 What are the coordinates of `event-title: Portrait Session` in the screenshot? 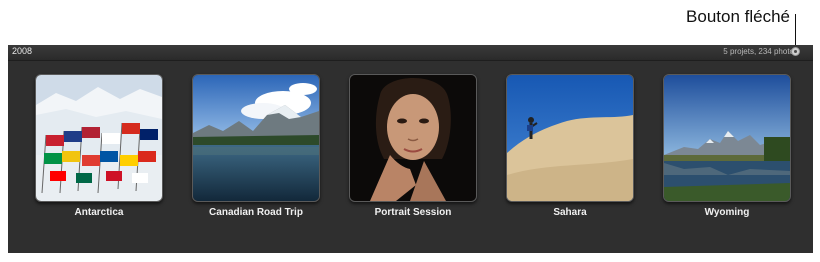 It's located at (413, 212).